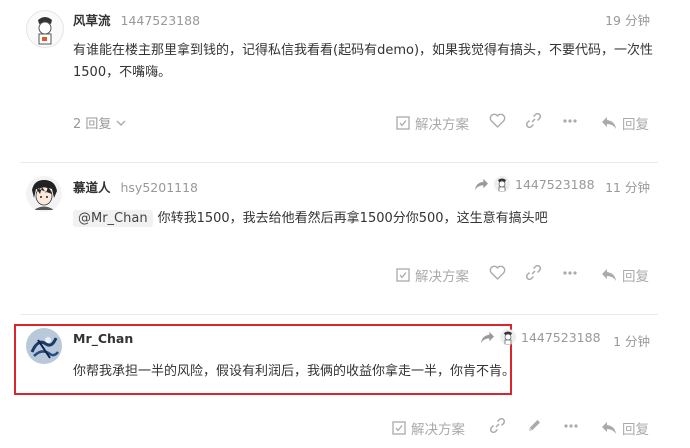 The image size is (690, 448). What do you see at coordinates (294, 371) in the screenshot?
I see `comment-text: 你帮我承担一半的风险，假设有利润后，我俩的收益你拿走一半，你肯不肯。` at bounding box center [294, 371].